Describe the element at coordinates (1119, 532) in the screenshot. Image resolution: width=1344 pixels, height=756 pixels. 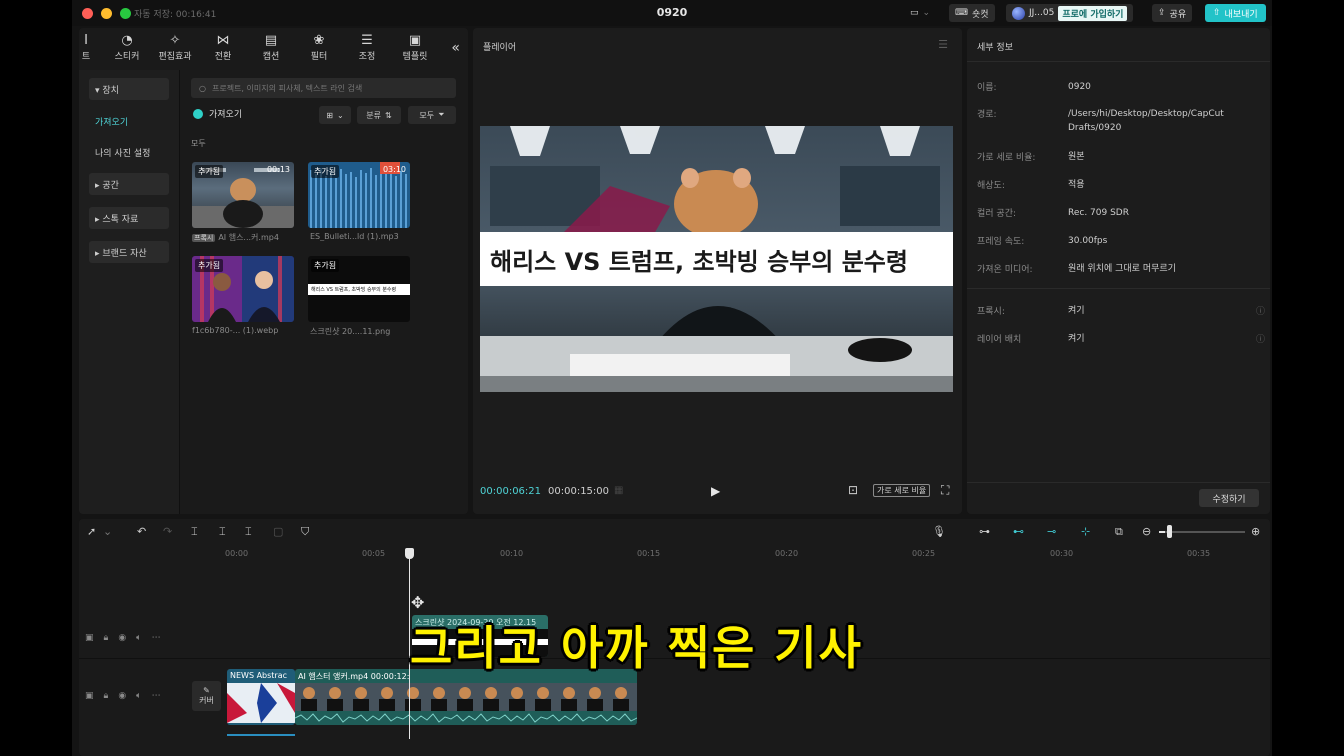
I see `preview-icon: ⧉` at that location.